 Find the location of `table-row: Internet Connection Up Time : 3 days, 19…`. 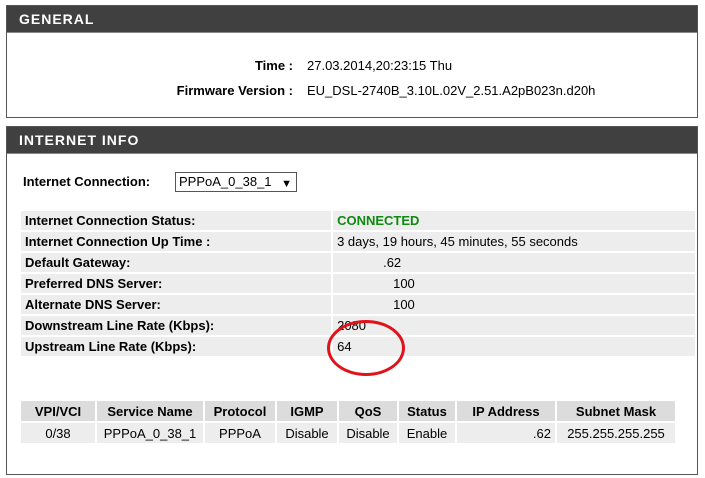

table-row: Internet Connection Up Time : 3 days, 19… is located at coordinates (358, 241).